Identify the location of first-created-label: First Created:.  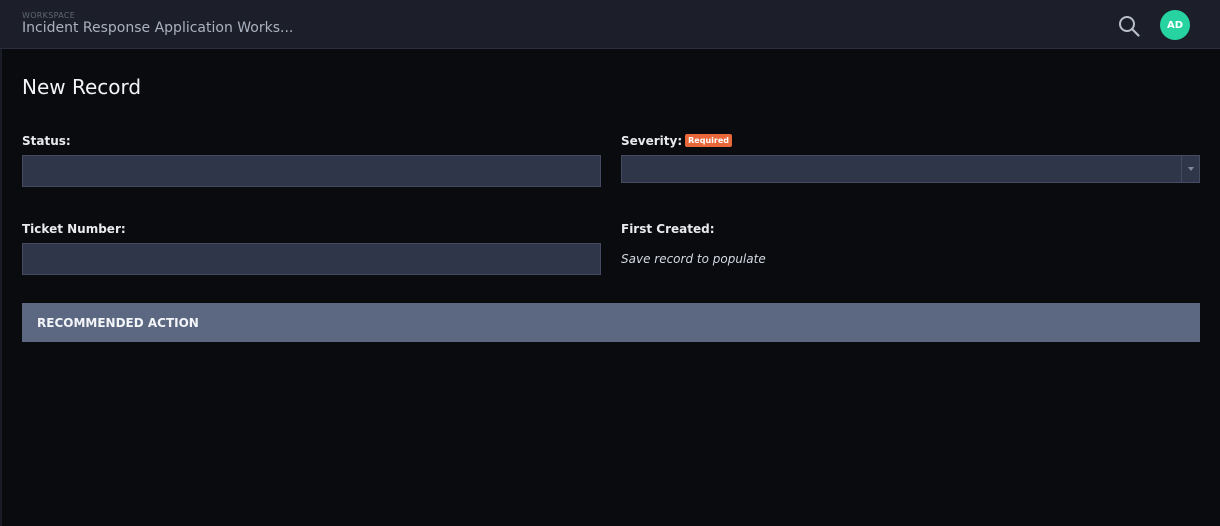
(668, 229).